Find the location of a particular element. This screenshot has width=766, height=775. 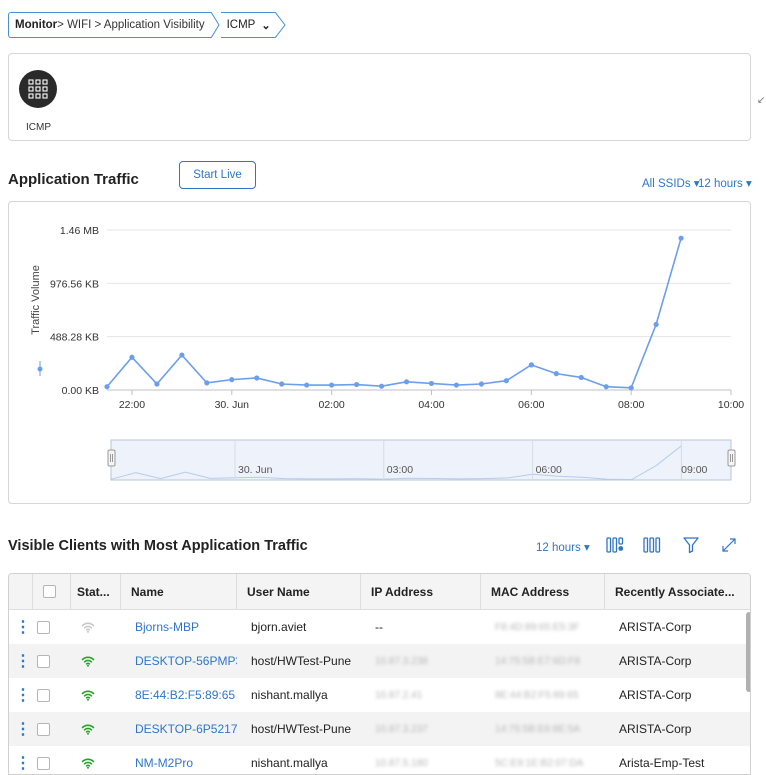

navigator-label: 09:00 is located at coordinates (694, 470).